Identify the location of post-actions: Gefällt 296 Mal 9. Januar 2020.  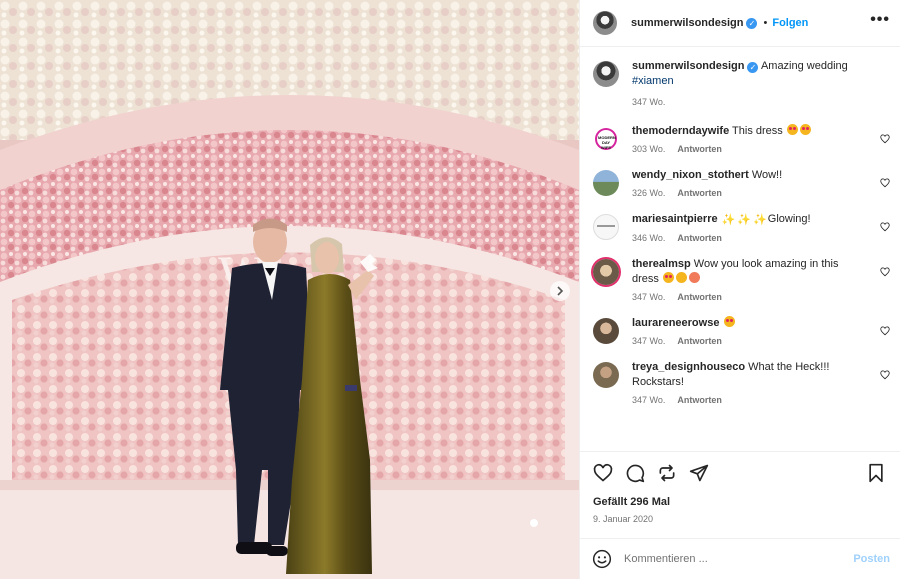
(740, 487).